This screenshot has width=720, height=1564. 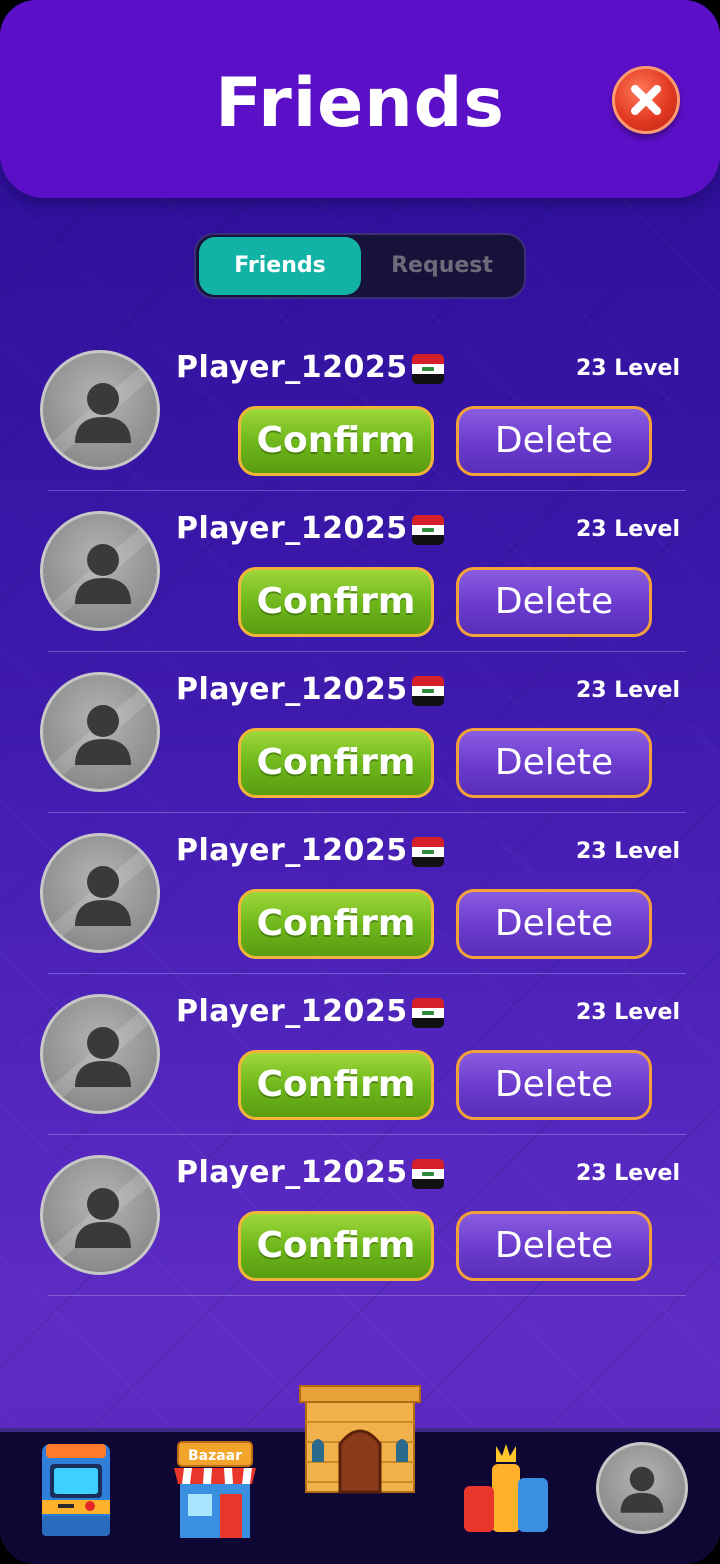 I want to click on bazaar-shop-icon: Bazaar, so click(x=215, y=1492).